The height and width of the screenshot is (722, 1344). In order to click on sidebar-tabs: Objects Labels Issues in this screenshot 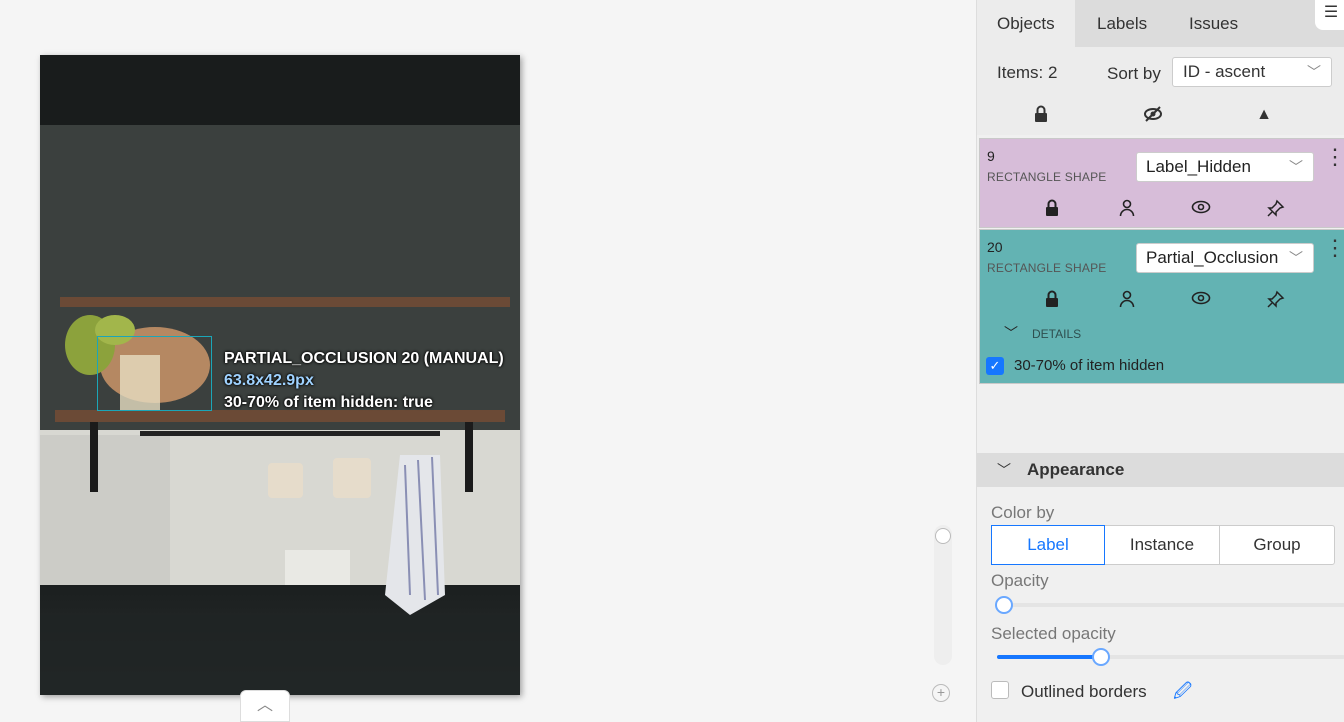, I will do `click(1160, 23)`.